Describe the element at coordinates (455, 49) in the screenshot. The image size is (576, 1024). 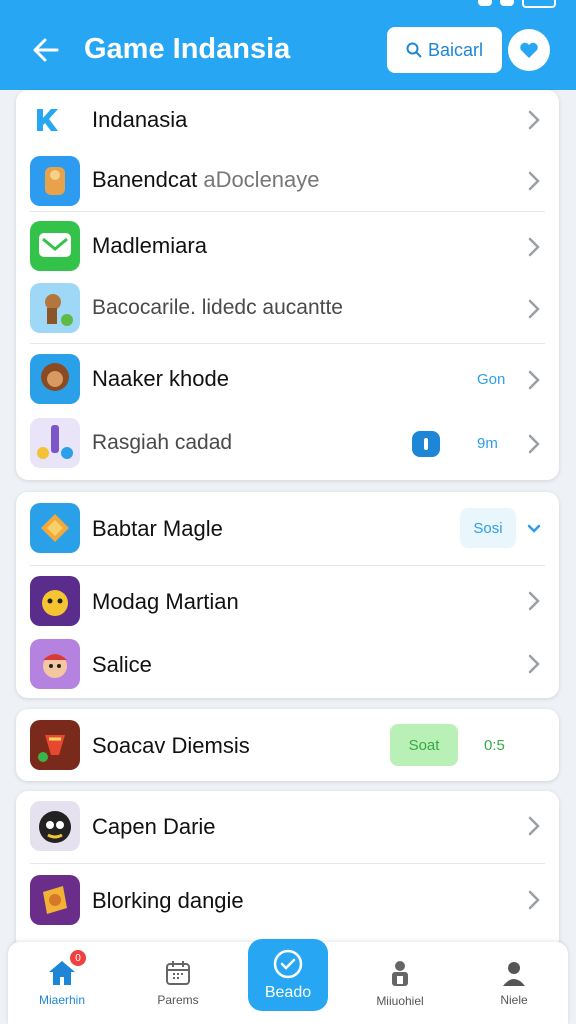
I see `search-button-label: Baicarl` at that location.